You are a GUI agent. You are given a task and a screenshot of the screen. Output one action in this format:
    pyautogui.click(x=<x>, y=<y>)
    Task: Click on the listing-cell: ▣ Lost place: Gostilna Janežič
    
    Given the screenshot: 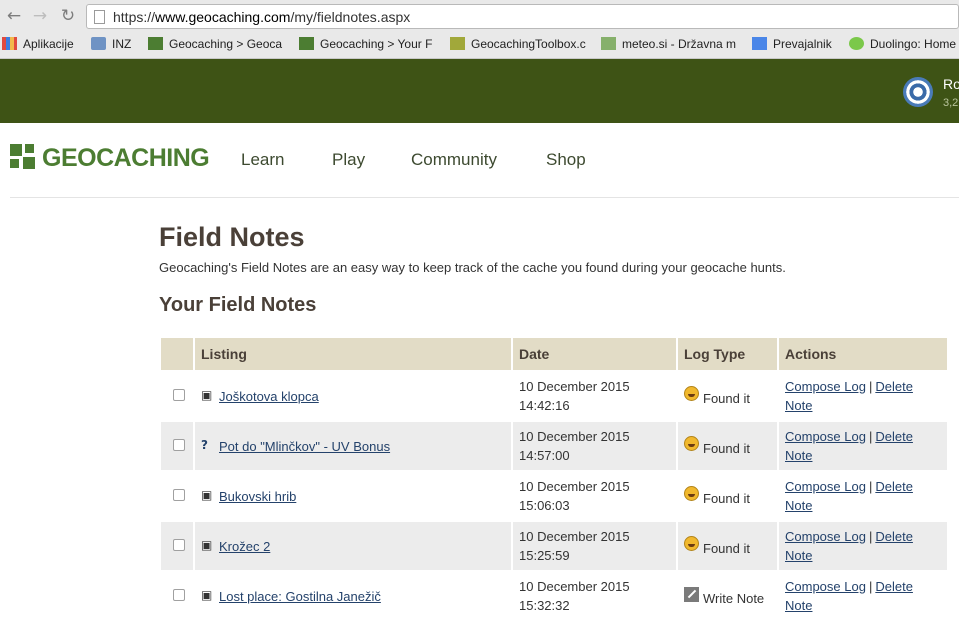 What is the action you would take?
    pyautogui.click(x=353, y=596)
    